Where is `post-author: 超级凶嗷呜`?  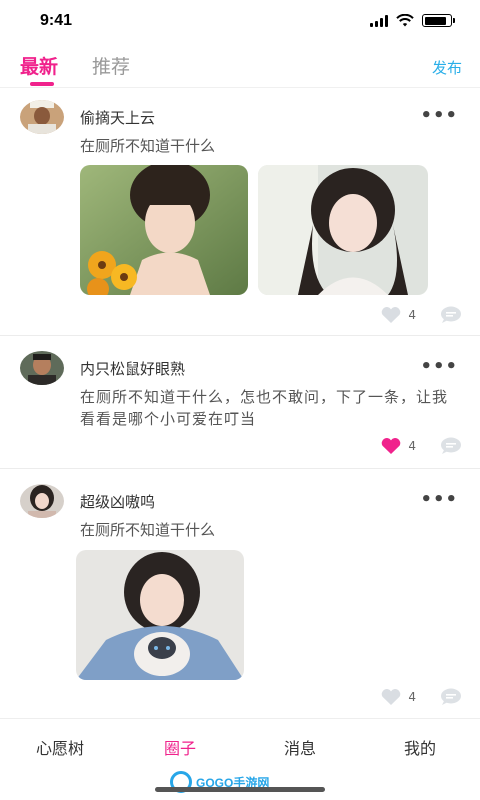 post-author: 超级凶嗷呜 is located at coordinates (117, 501).